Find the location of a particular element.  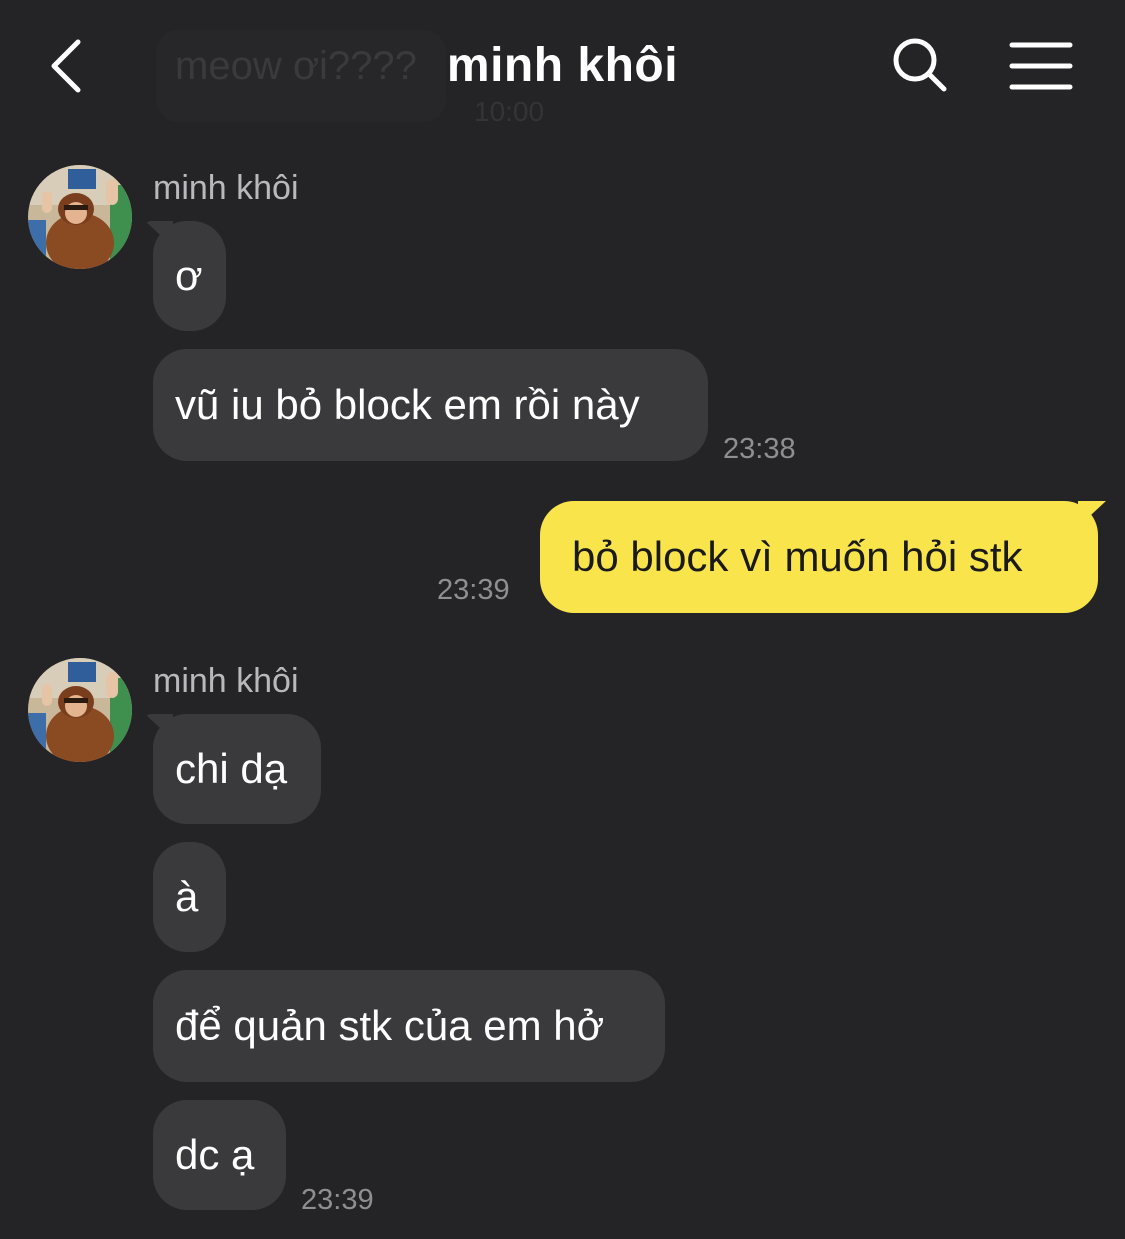

menu-button is located at coordinates (1041, 66).